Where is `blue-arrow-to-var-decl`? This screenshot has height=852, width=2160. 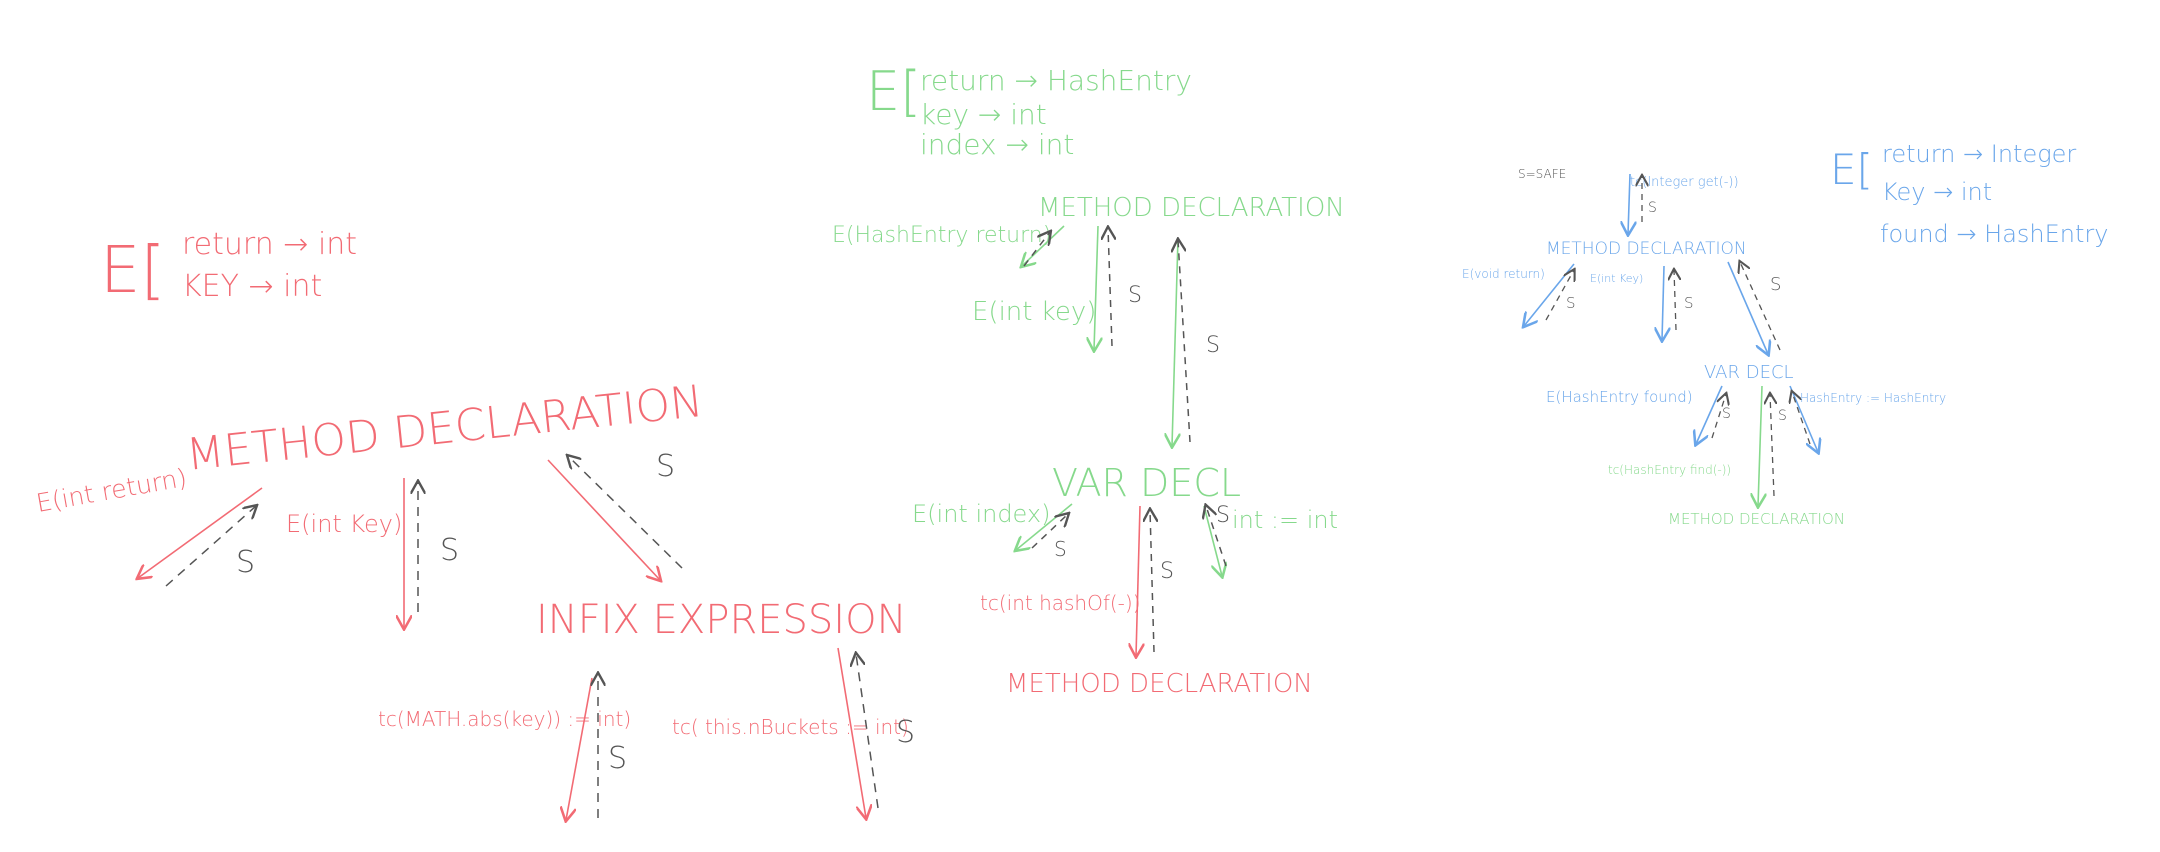 blue-arrow-to-var-decl is located at coordinates (1747, 307).